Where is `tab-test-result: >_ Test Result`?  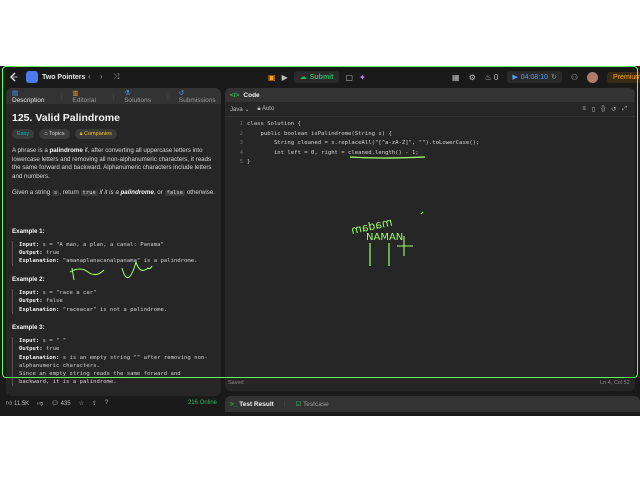
tab-test-result: >_ Test Result is located at coordinates (252, 404).